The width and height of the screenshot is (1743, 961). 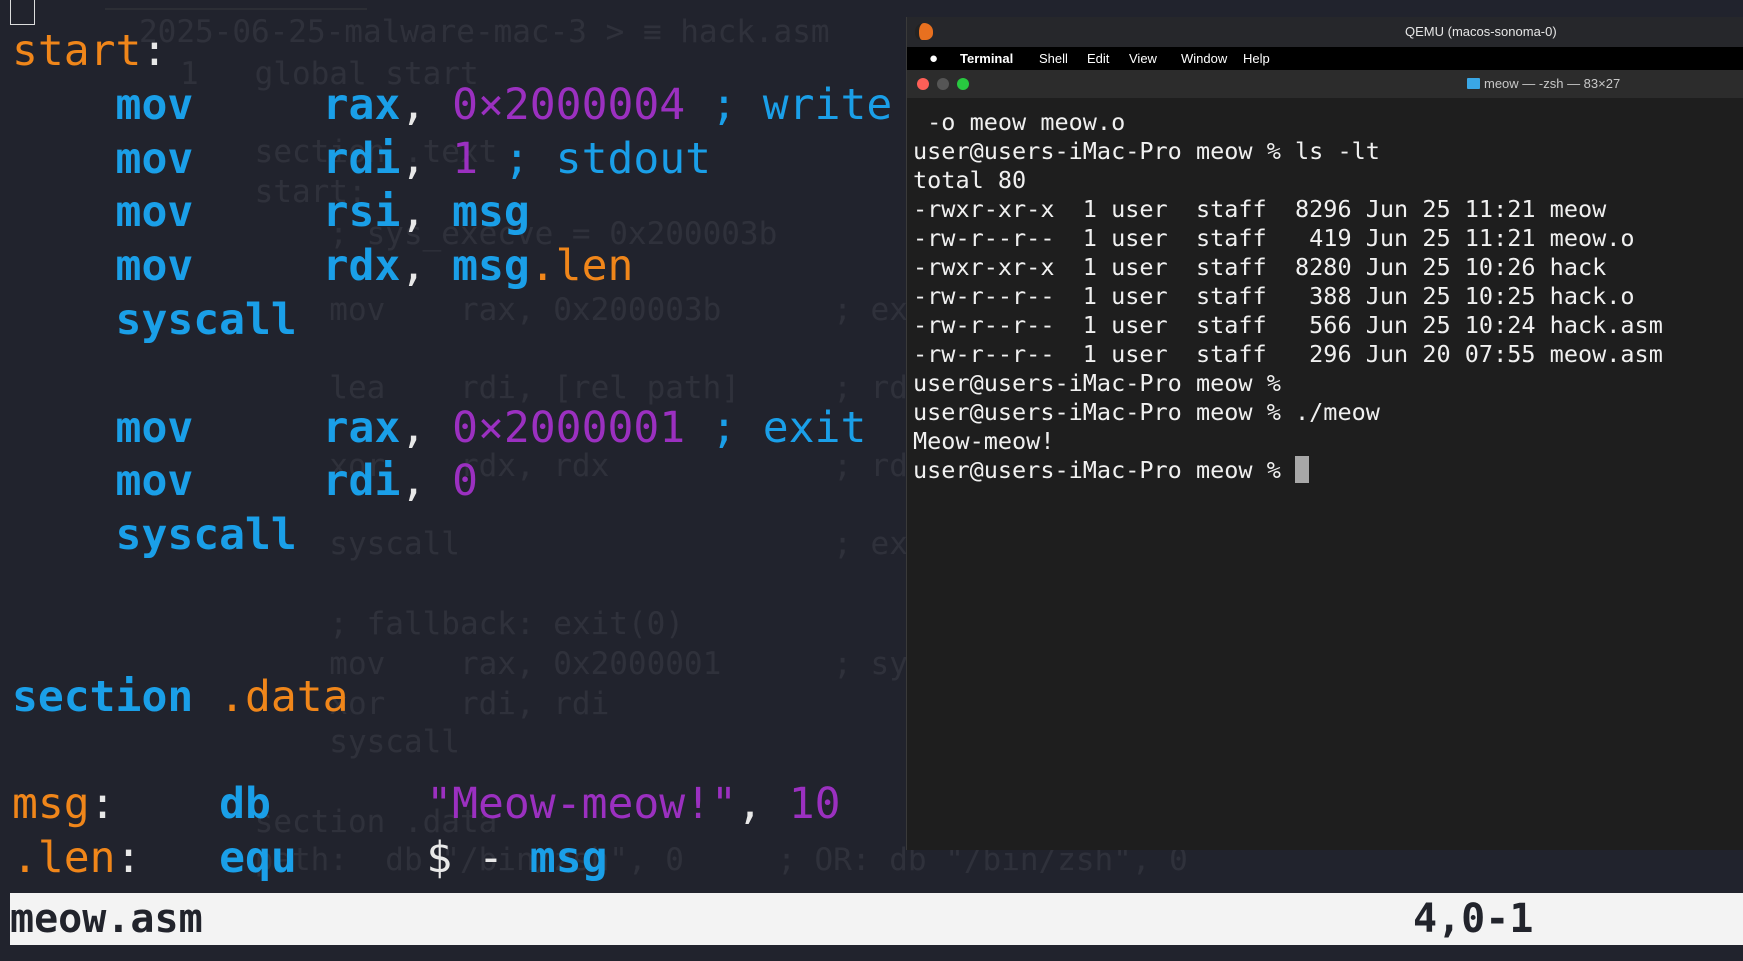 I want to click on code-token-pun, so click(x=348, y=804).